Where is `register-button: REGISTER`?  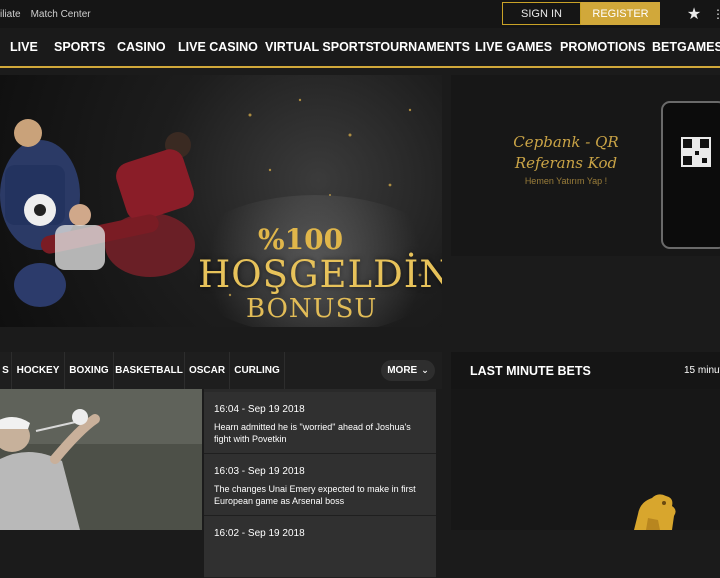
register-button: REGISTER is located at coordinates (620, 13).